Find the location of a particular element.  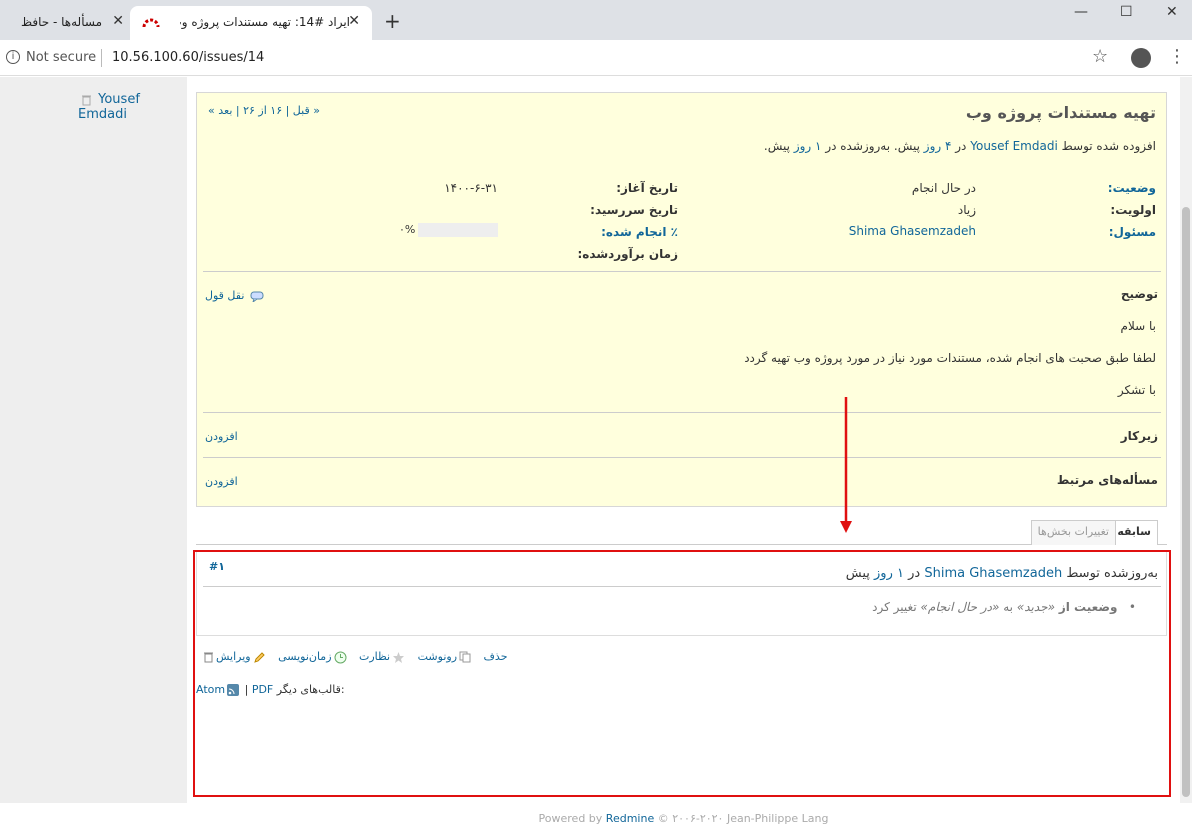

start-date-value: ۱۴۰۰-۶-۳۱ is located at coordinates (471, 188).